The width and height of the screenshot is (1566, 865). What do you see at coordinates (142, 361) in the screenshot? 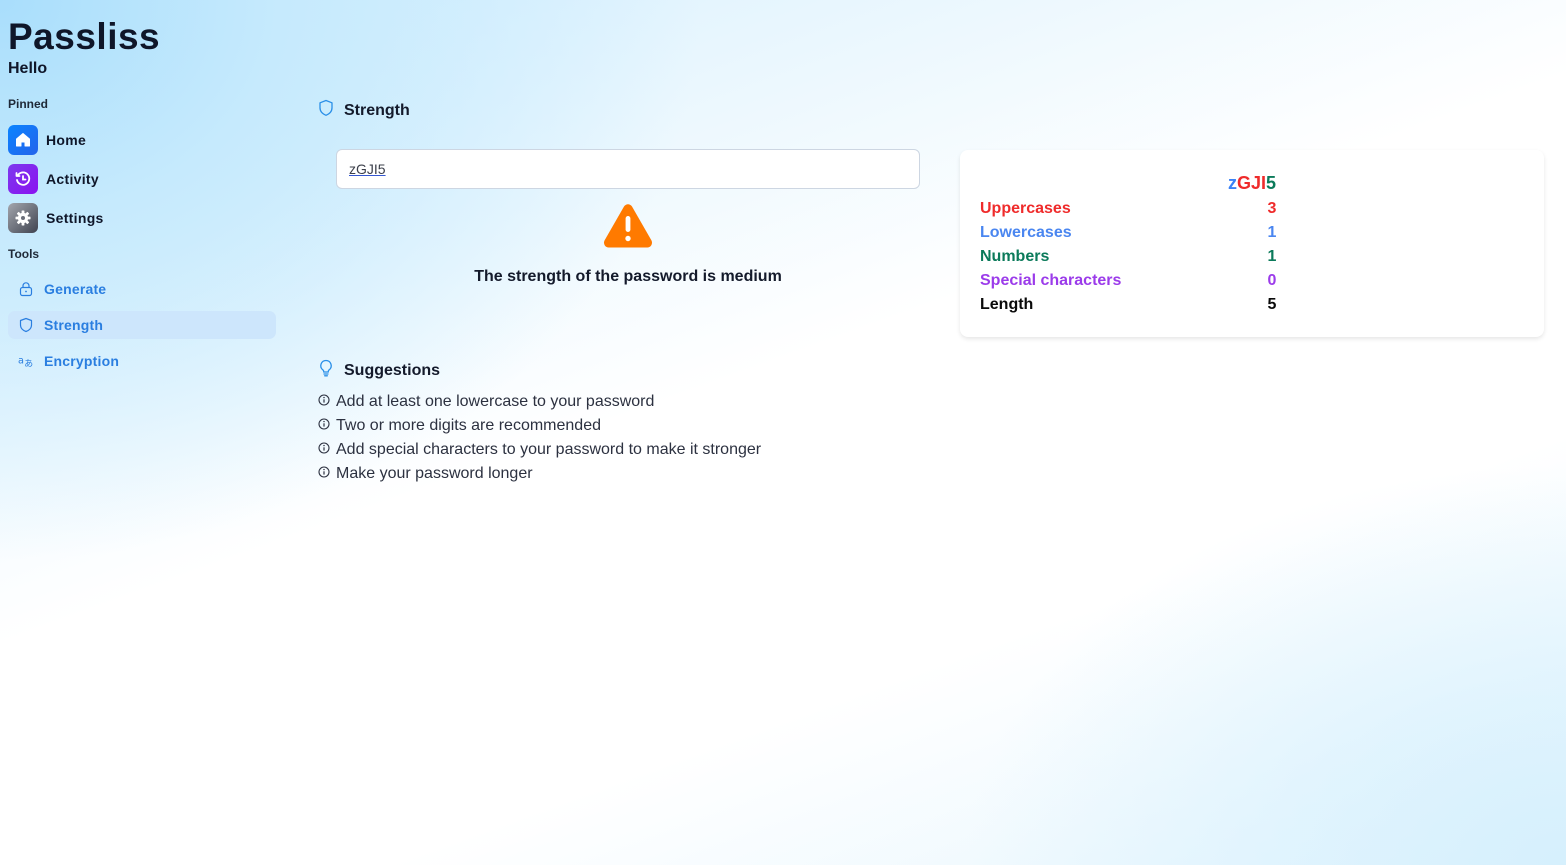
I see `sidebar-item-encryption: aあ Encryption` at bounding box center [142, 361].